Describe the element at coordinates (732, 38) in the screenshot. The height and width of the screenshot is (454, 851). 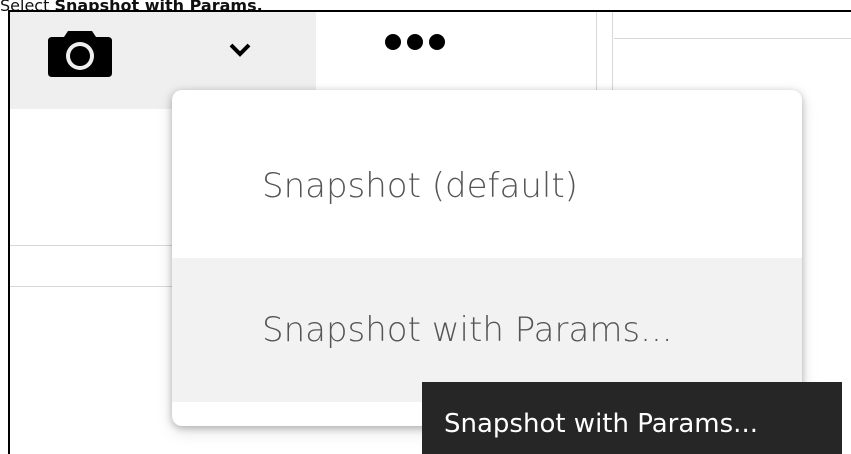
I see `right-panel-header-line` at that location.